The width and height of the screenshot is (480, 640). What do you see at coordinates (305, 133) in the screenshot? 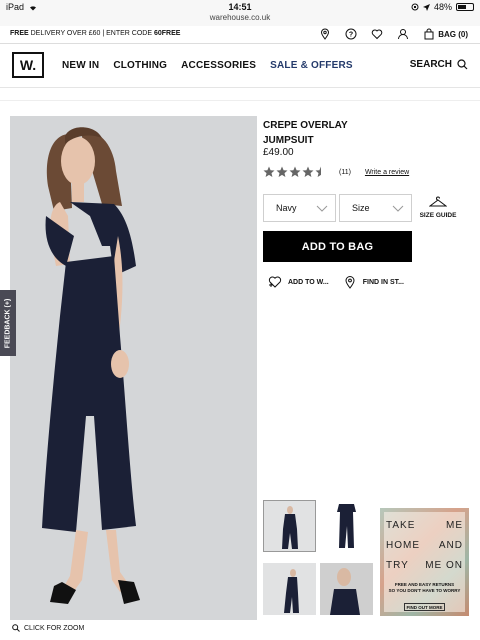
I see `product-title: CREPE OVERLAY JUMPSUIT` at bounding box center [305, 133].